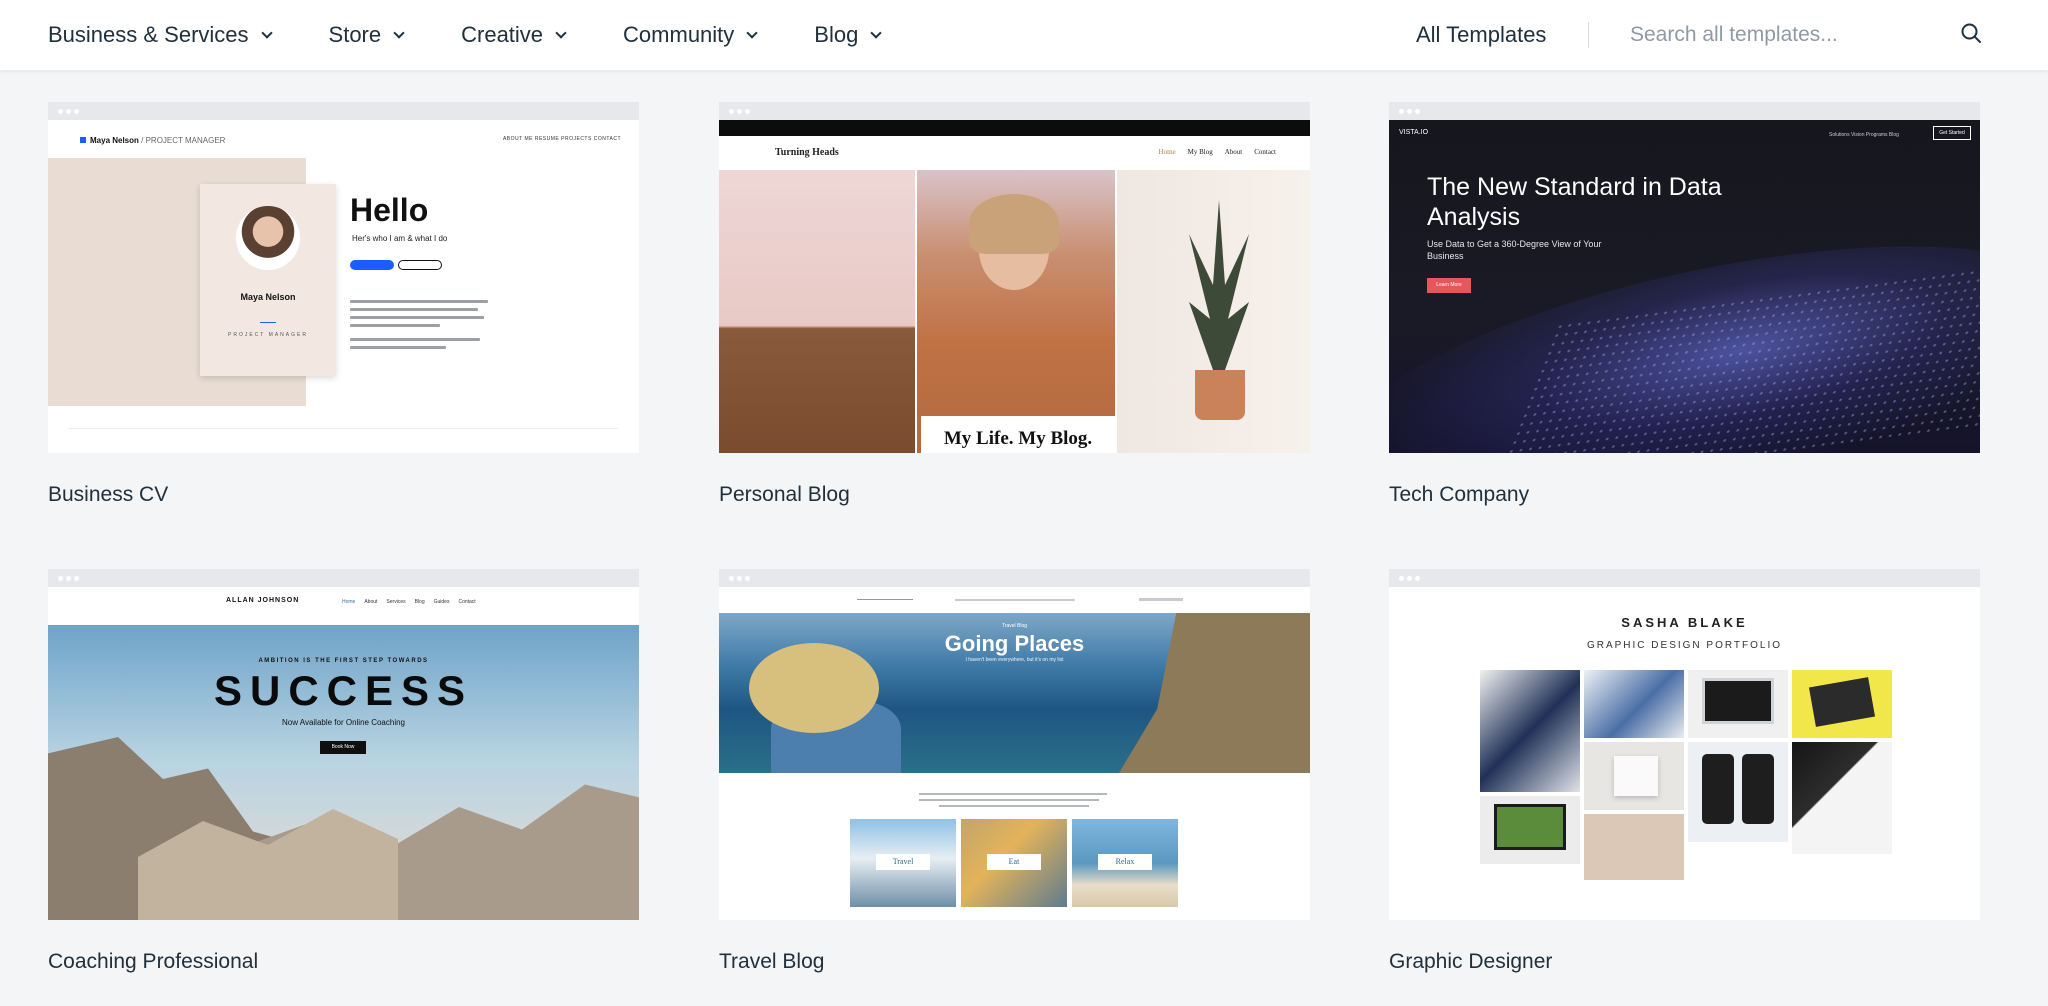 The image size is (2048, 1006). I want to click on template-title: Business CV, so click(343, 495).